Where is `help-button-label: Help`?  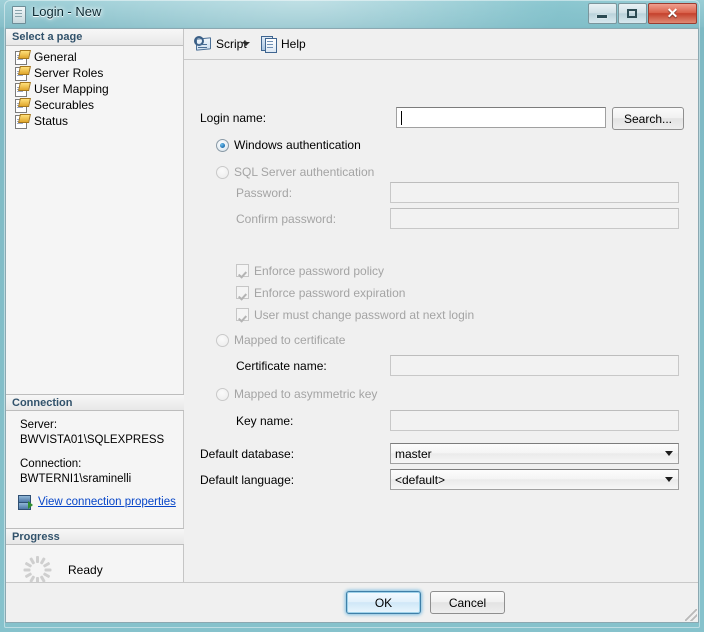
help-button-label: Help is located at coordinates (293, 43).